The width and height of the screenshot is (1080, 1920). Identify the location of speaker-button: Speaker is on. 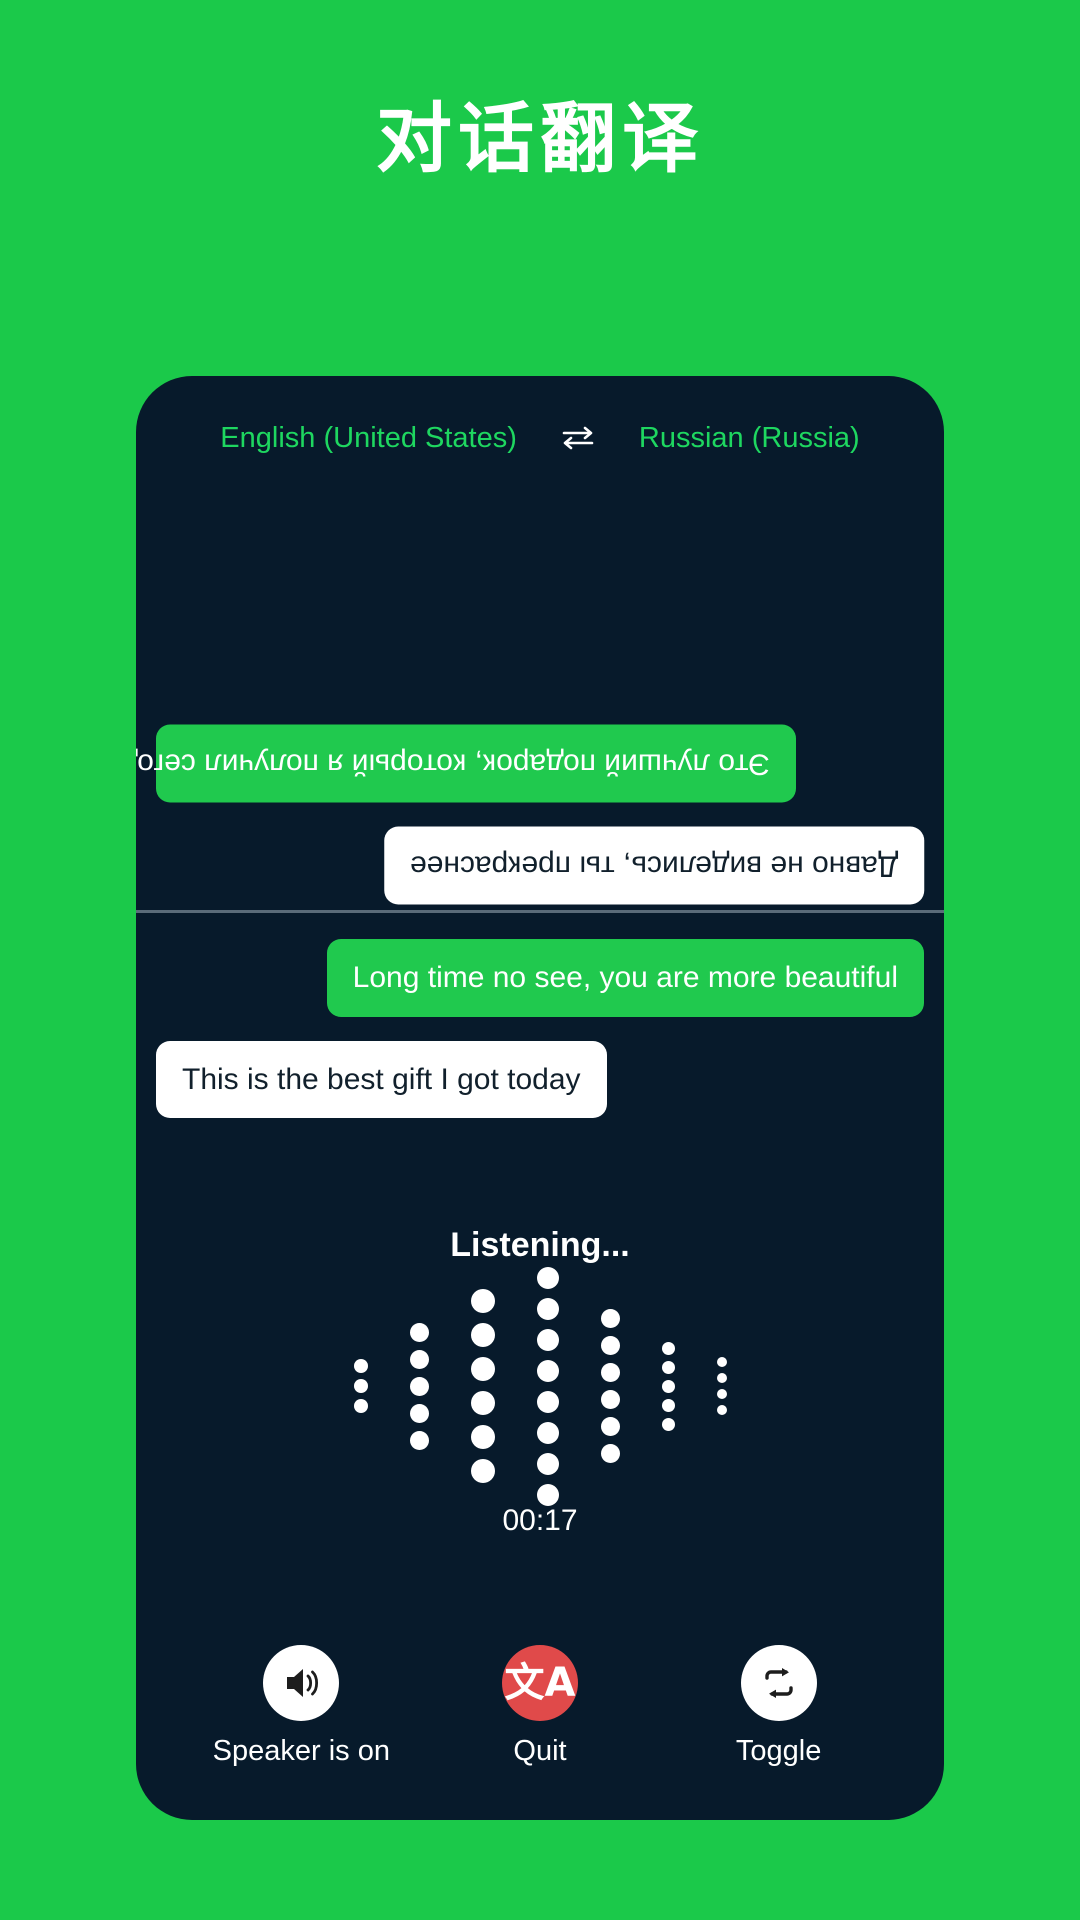
(301, 1706).